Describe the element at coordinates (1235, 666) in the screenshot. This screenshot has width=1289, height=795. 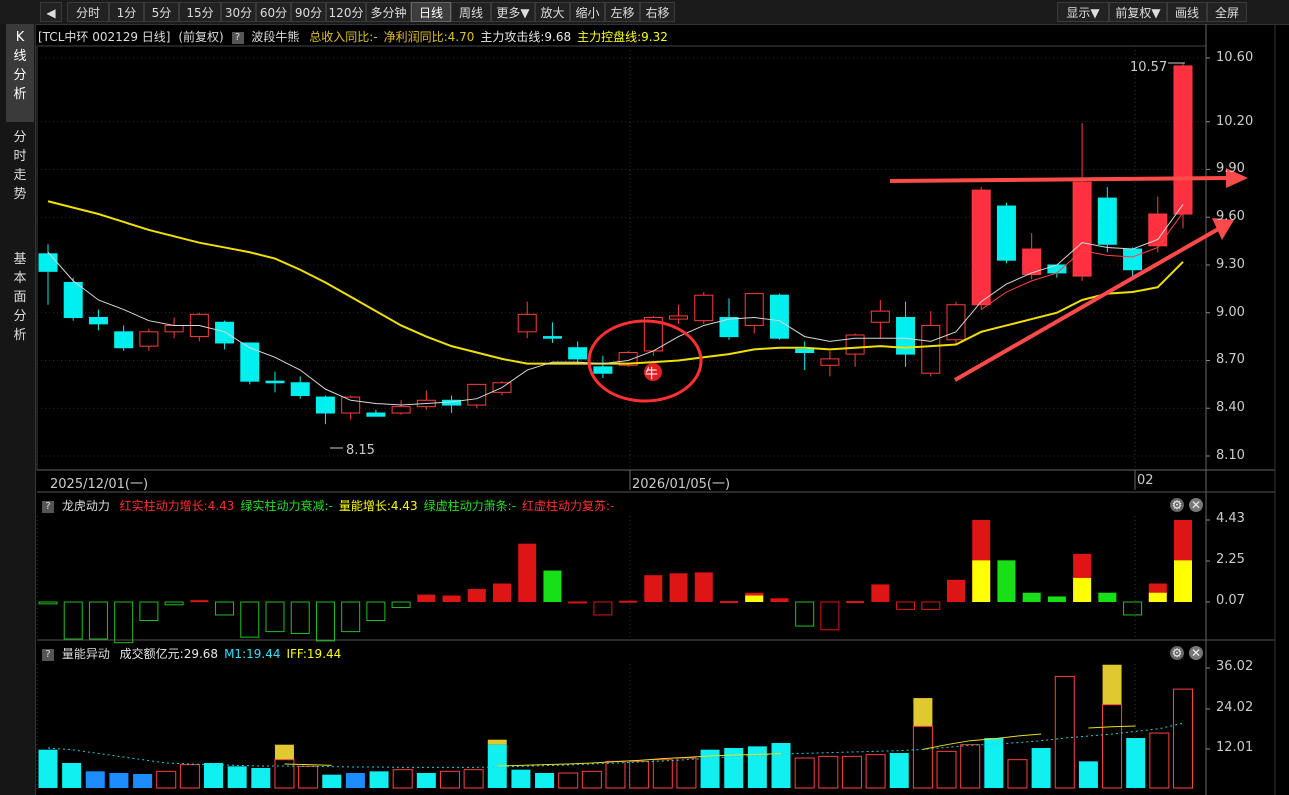
I see `vol-tick-label: 36.02` at that location.